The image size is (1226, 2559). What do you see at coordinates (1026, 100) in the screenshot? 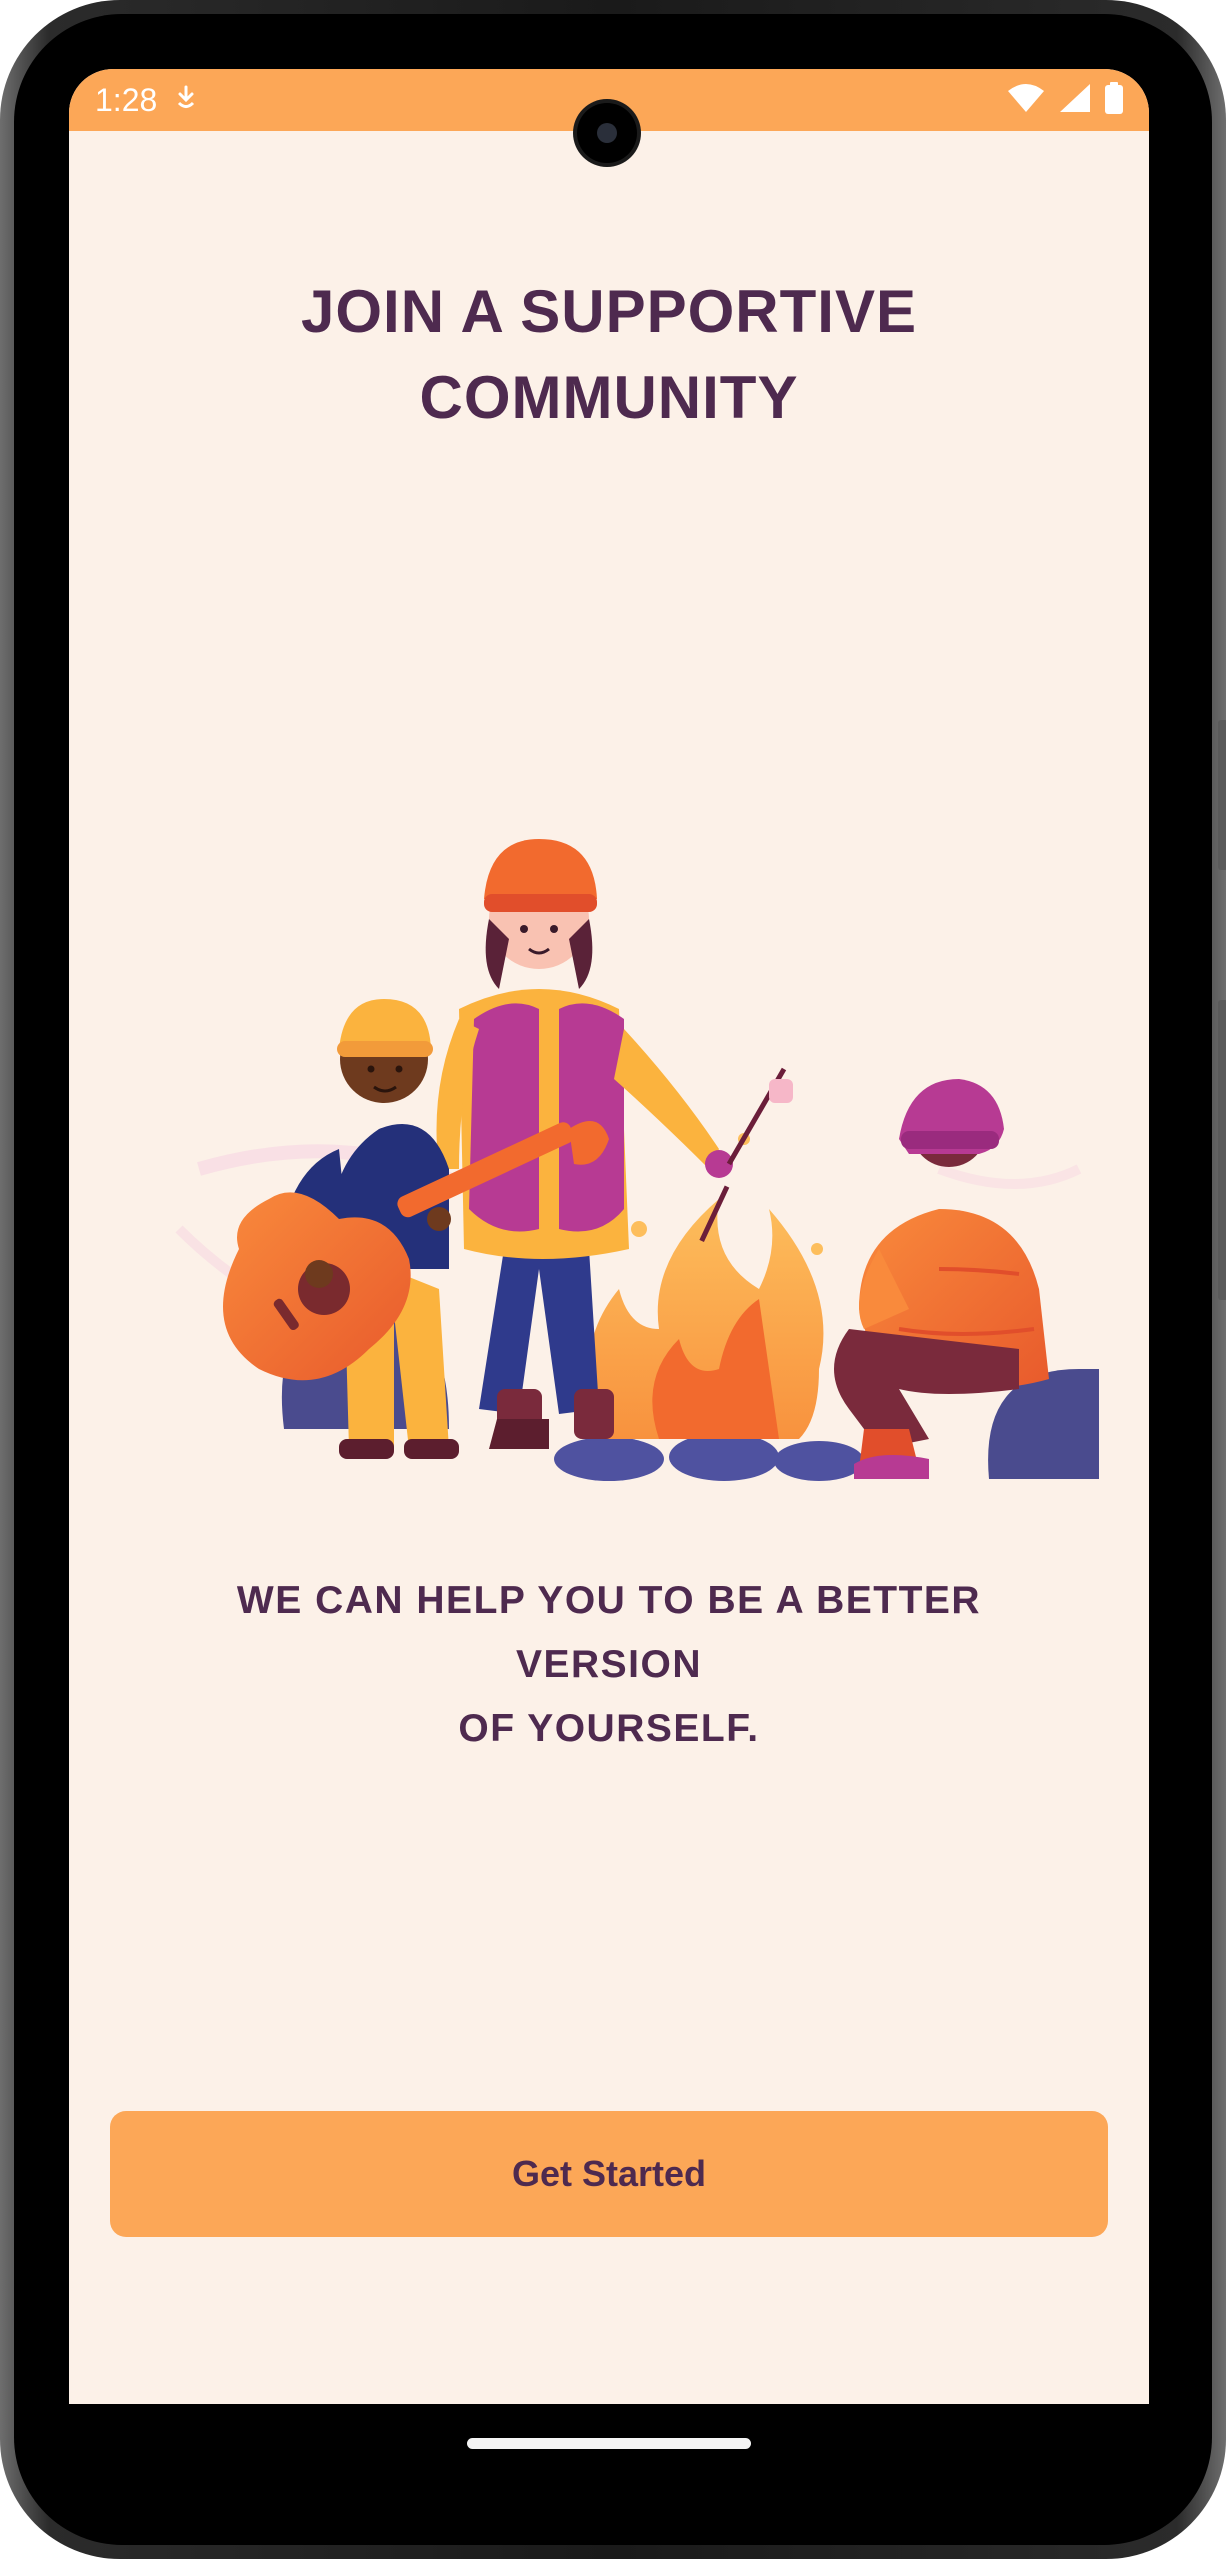
I see `wifi-icon` at bounding box center [1026, 100].